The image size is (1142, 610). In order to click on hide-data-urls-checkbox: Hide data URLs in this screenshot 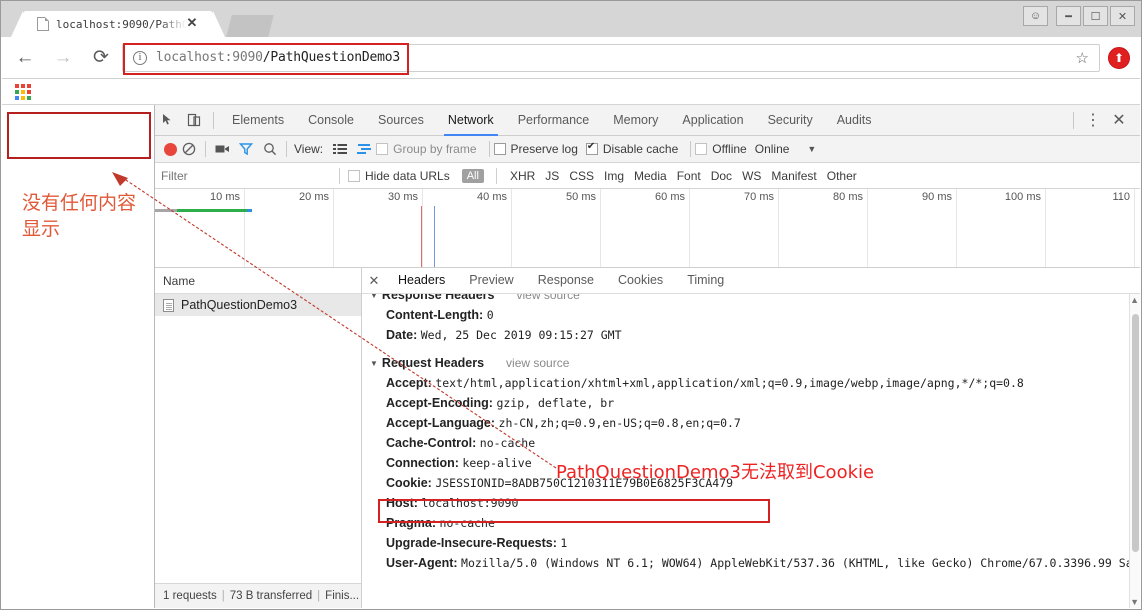, I will do `click(399, 176)`.